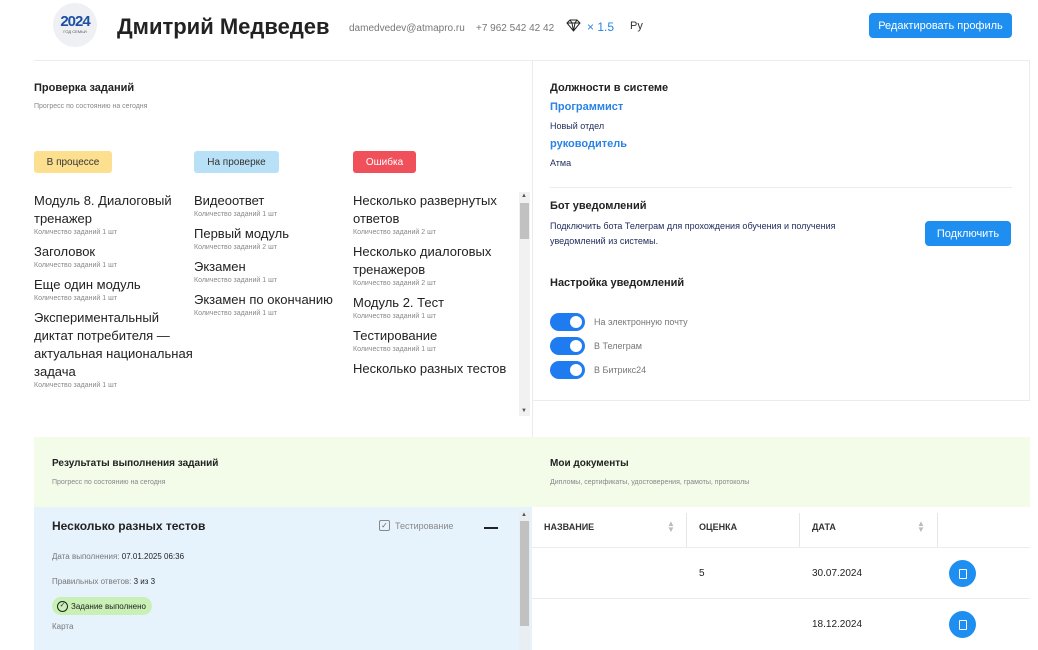  I want to click on toggle-email, so click(567, 322).